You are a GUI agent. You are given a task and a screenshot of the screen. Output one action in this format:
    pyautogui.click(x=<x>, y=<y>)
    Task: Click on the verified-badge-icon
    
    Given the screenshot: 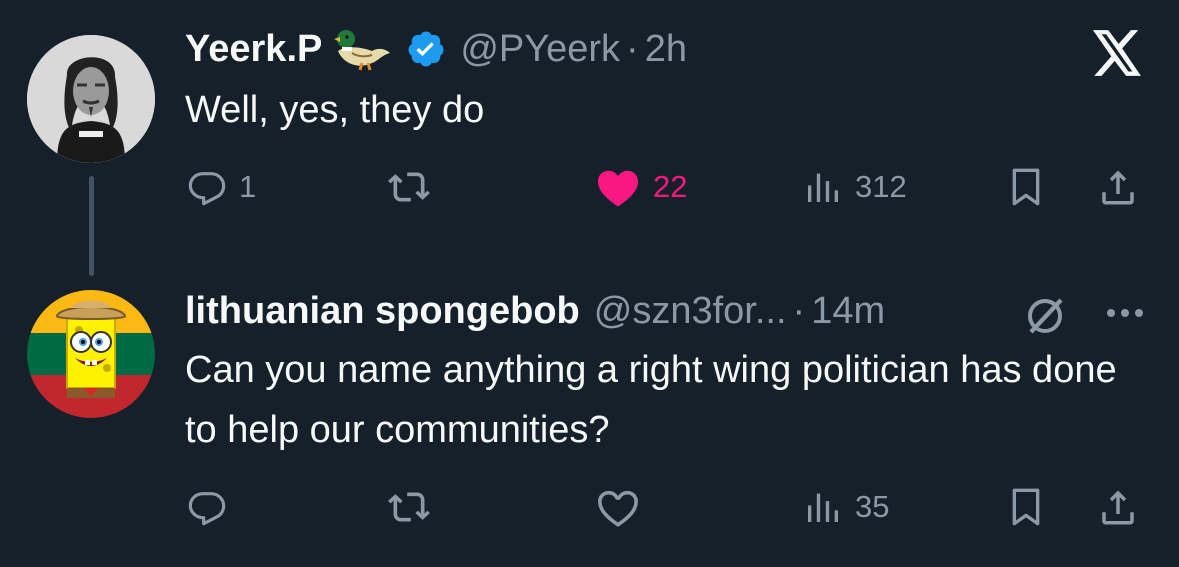 What is the action you would take?
    pyautogui.click(x=426, y=49)
    